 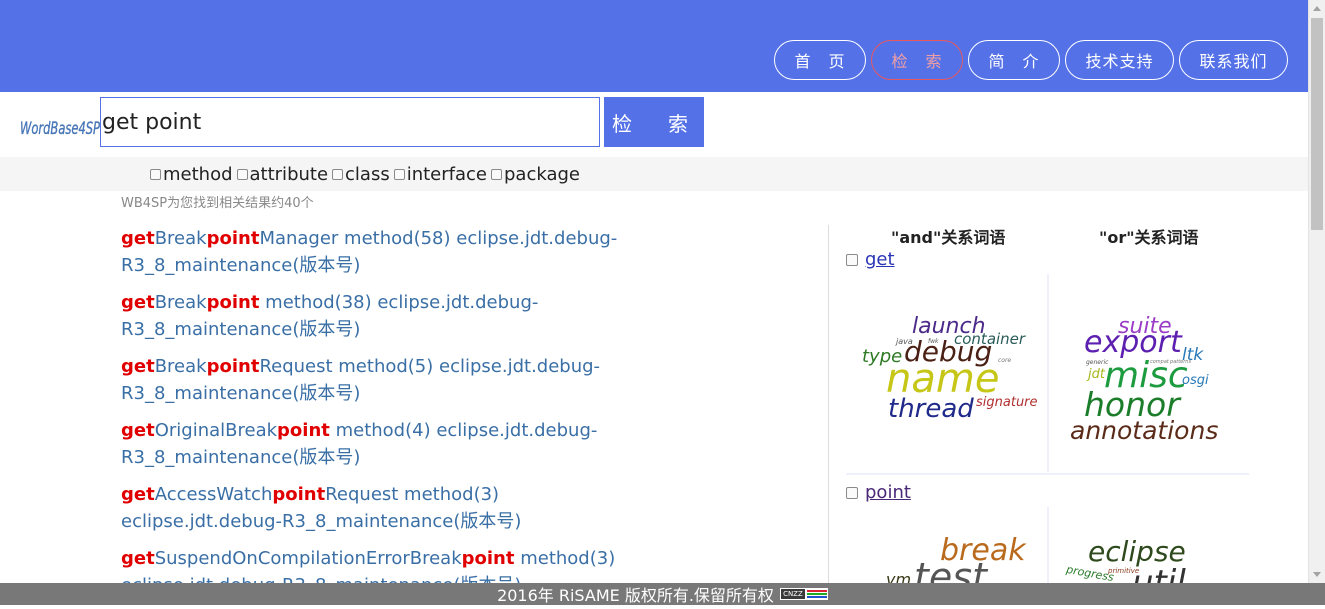 I want to click on logo-text: WordBase4SP, so click(x=60, y=129).